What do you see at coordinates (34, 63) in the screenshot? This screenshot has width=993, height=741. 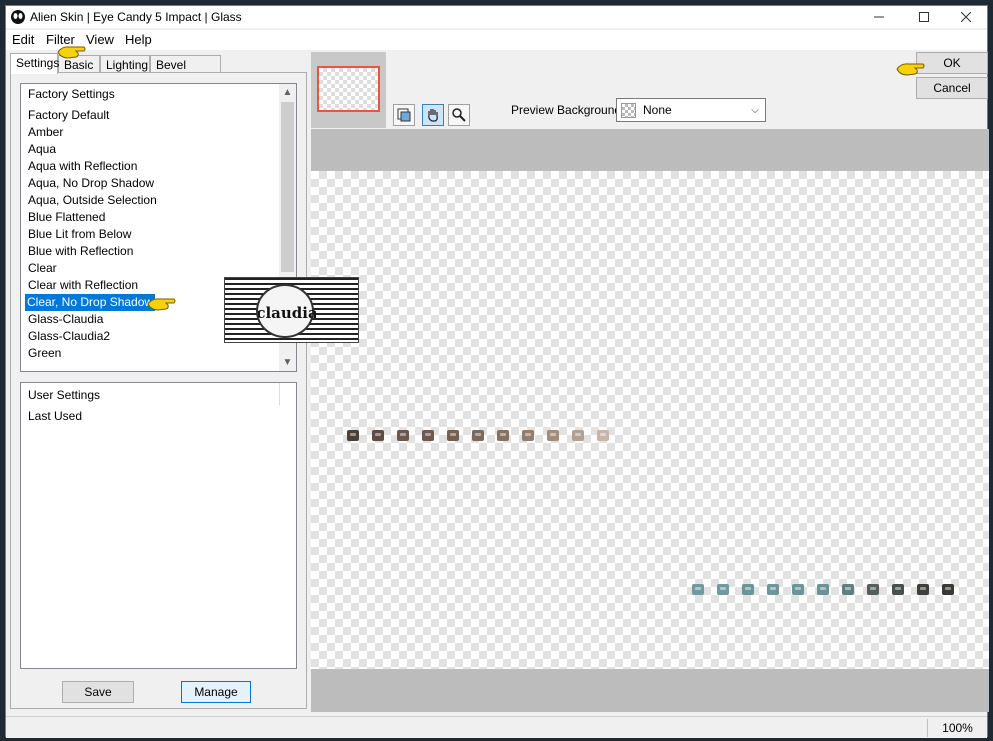 I see `tab-settings: Settings` at bounding box center [34, 63].